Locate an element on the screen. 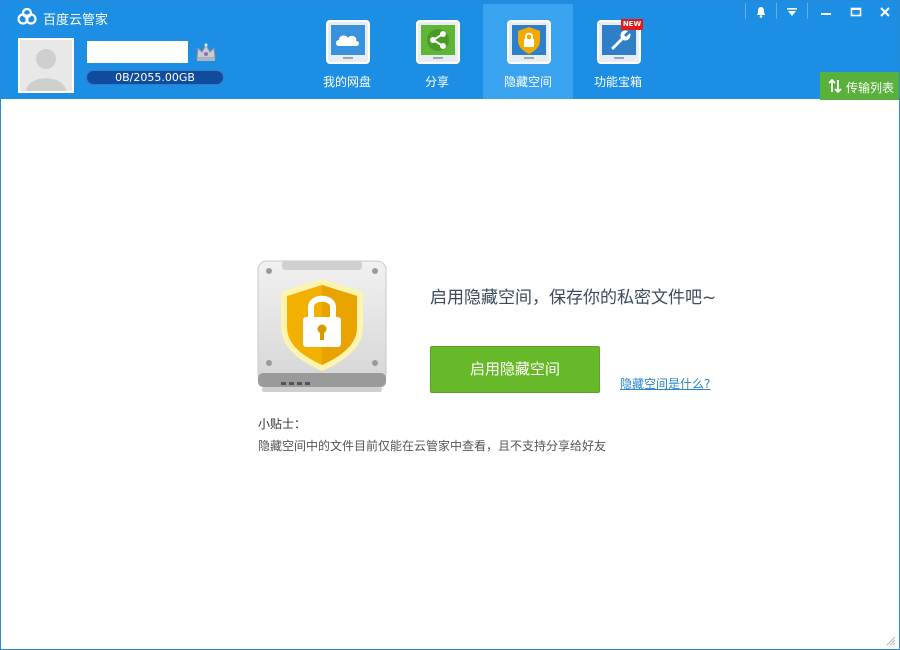  new-badge: NEW is located at coordinates (632, 24).